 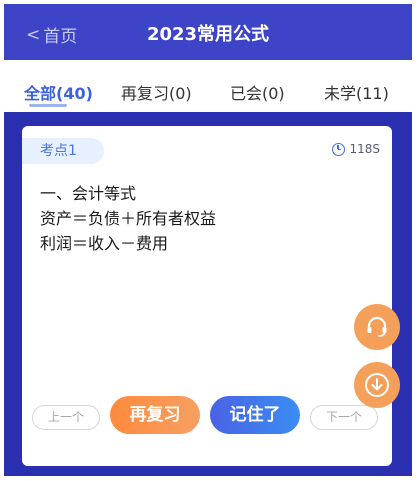 I want to click on timer-value: 118S, so click(x=364, y=149).